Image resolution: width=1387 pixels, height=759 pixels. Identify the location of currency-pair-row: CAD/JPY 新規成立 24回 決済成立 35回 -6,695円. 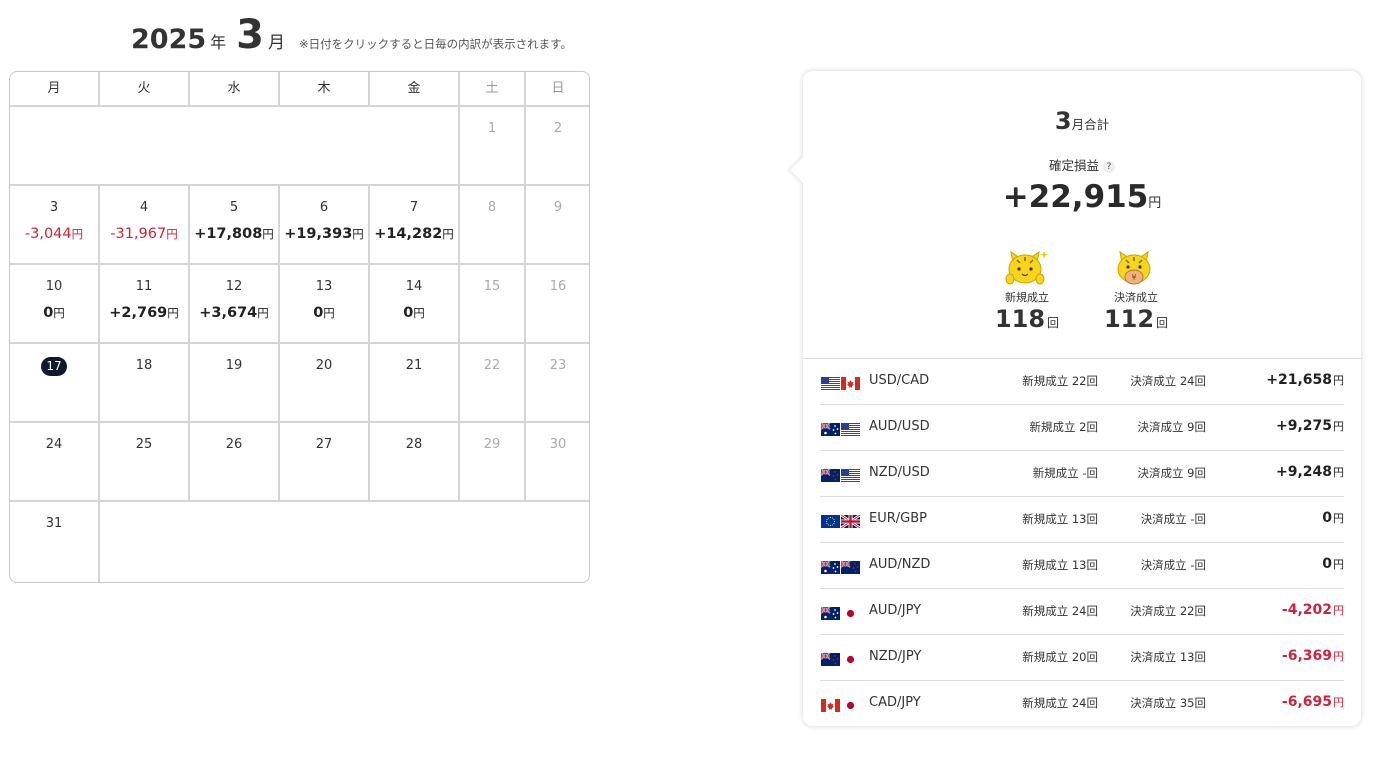
(1082, 704).